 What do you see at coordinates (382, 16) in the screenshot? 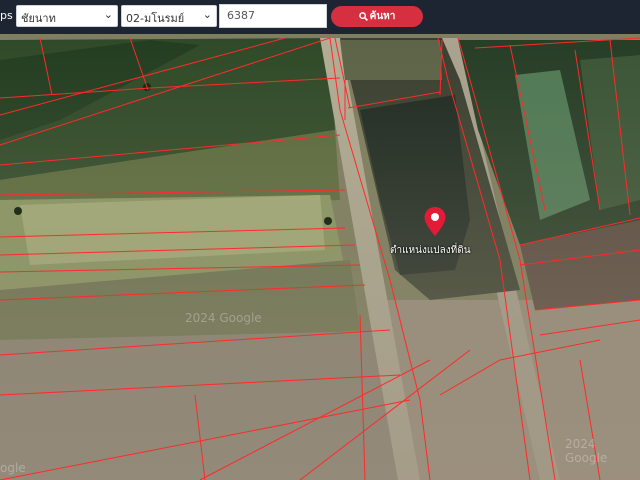
I see `search-button-label: ค้นหา` at bounding box center [382, 16].